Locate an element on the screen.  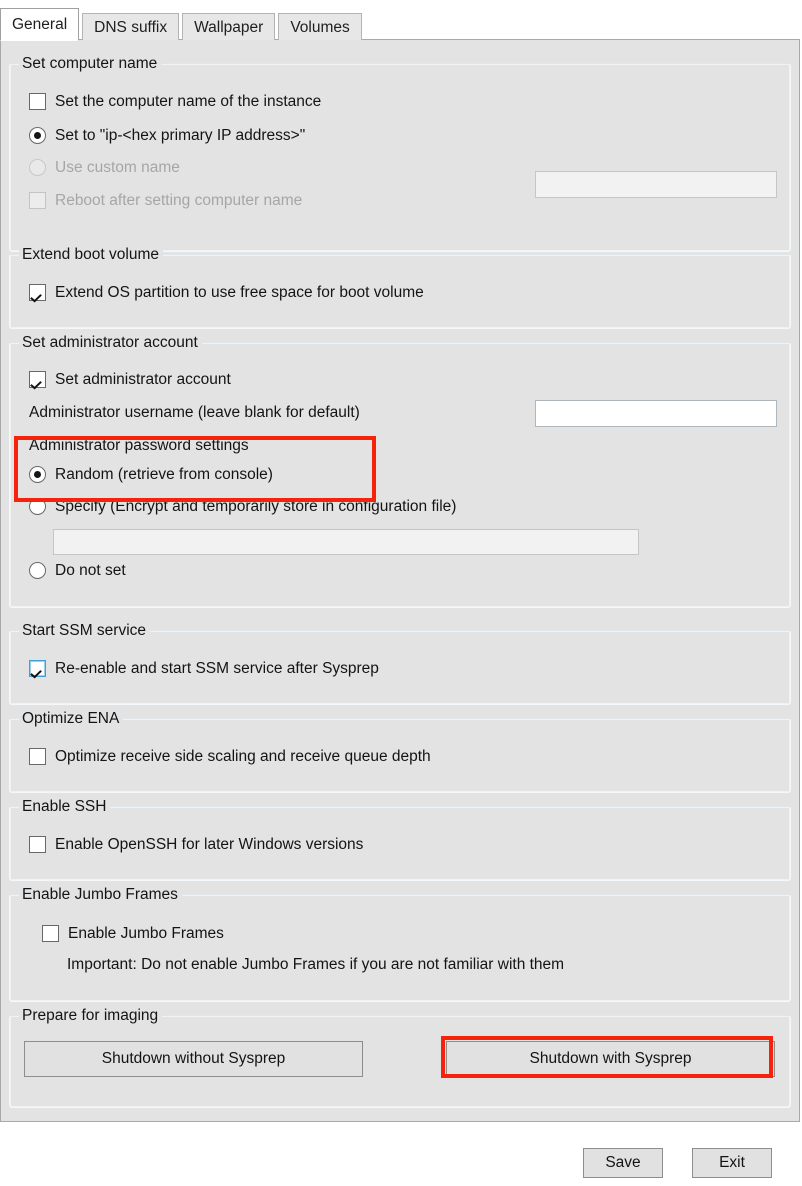
group-legend-enable-jumbo-frames: Enable Jumbo Frames is located at coordinates (100, 894).